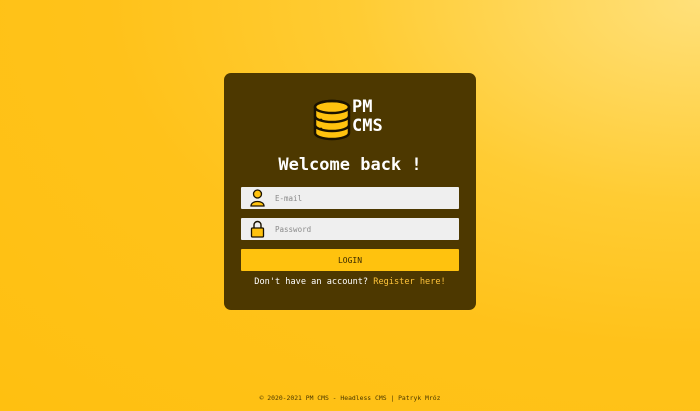  What do you see at coordinates (311, 282) in the screenshot?
I see `register-text: Don't have an account?` at bounding box center [311, 282].